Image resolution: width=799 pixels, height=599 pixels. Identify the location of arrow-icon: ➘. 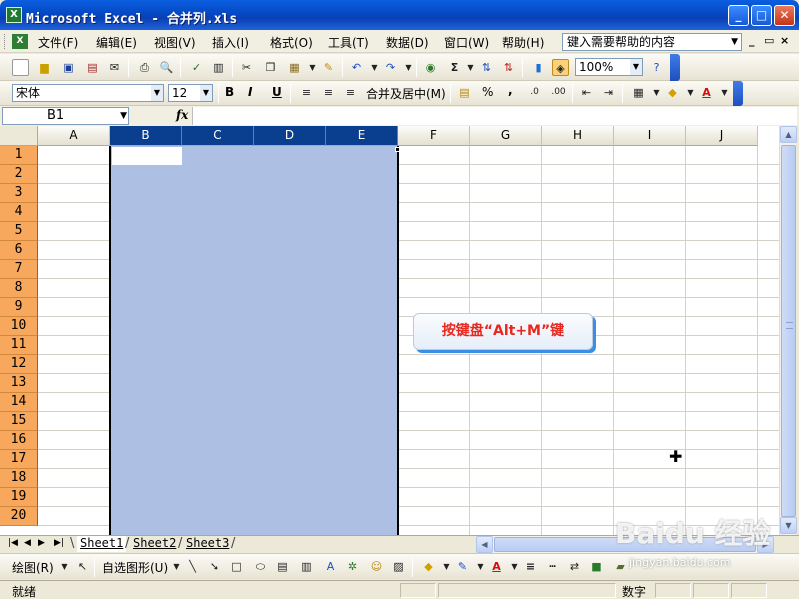
(214, 566).